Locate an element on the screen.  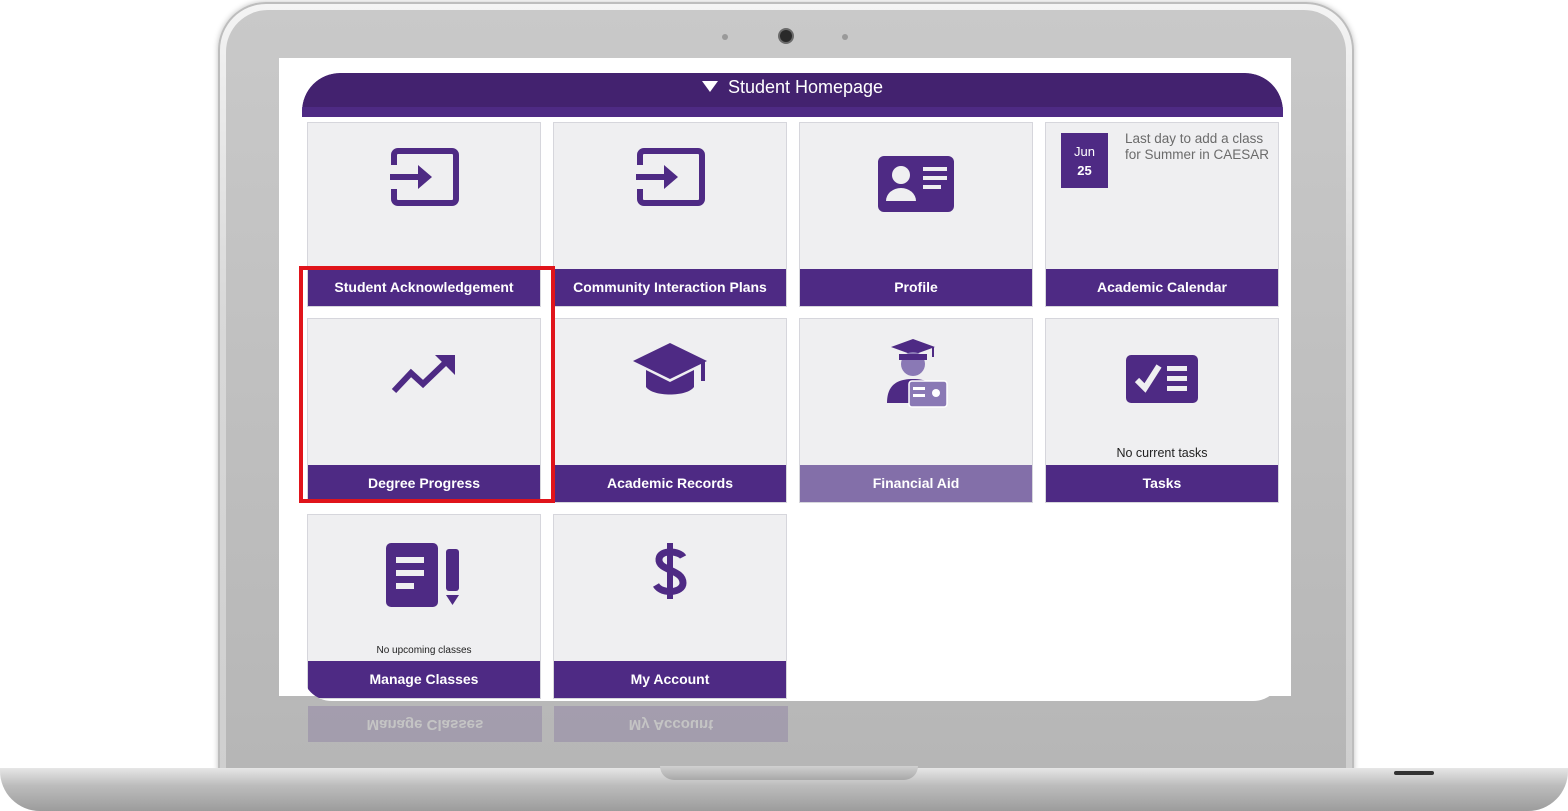
screen-reflection: Manage Classes My Account is located at coordinates (793, 735).